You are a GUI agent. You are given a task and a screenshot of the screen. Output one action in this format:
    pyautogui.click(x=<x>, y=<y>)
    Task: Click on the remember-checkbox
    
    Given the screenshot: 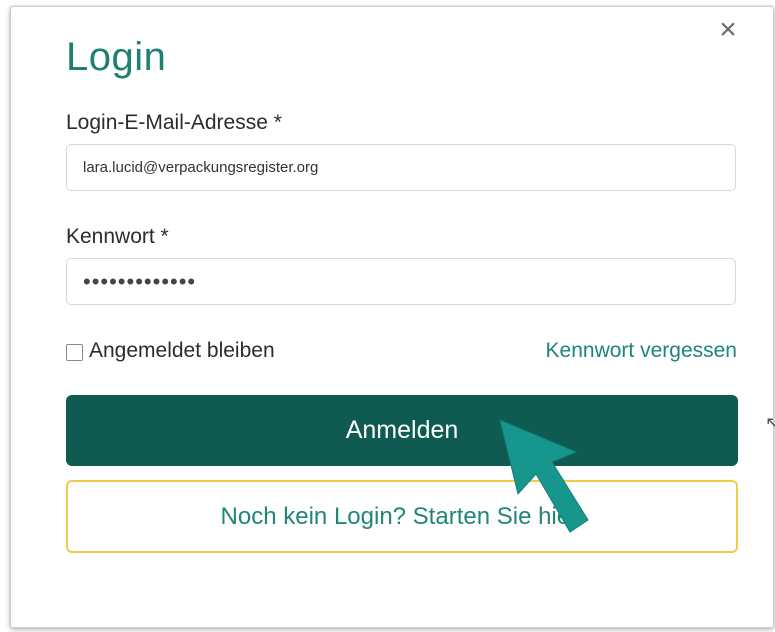 What is the action you would take?
    pyautogui.click(x=74, y=352)
    